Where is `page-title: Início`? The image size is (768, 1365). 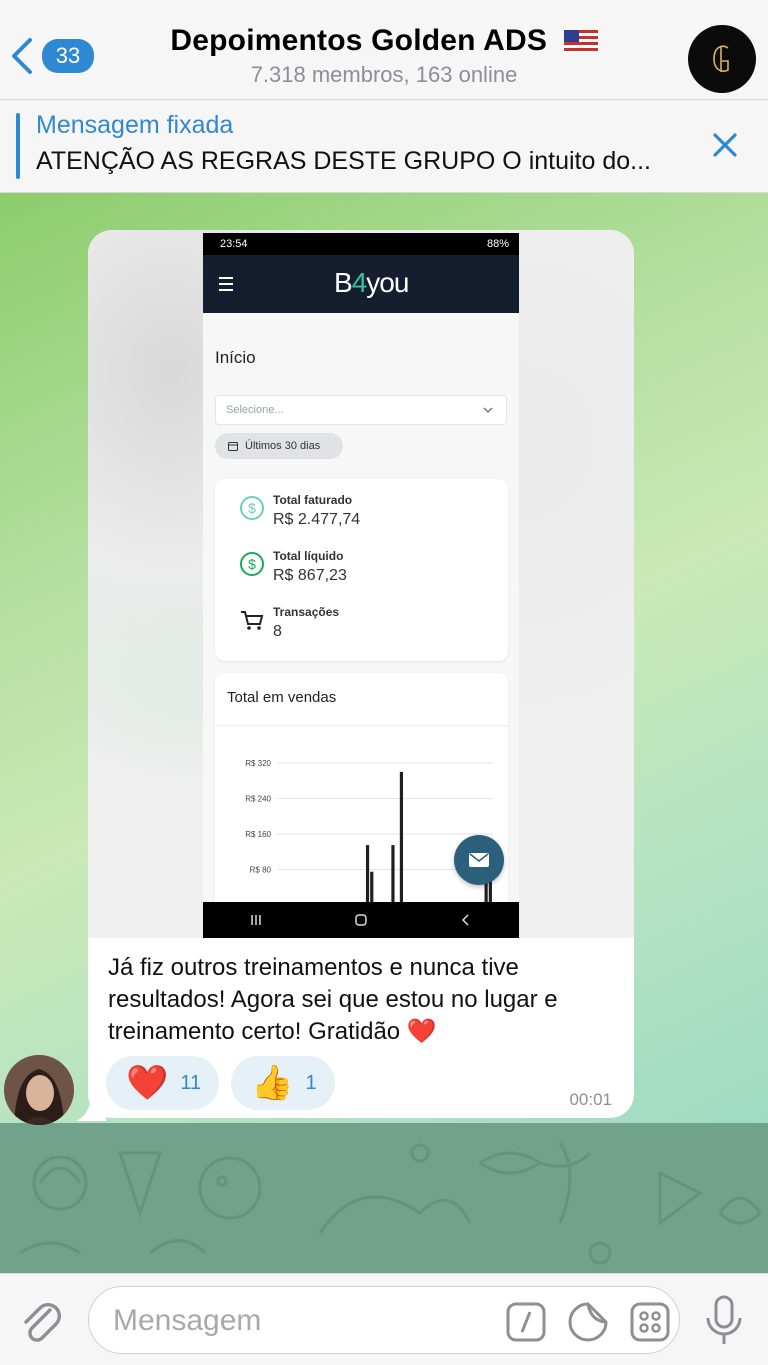 page-title: Início is located at coordinates (235, 357).